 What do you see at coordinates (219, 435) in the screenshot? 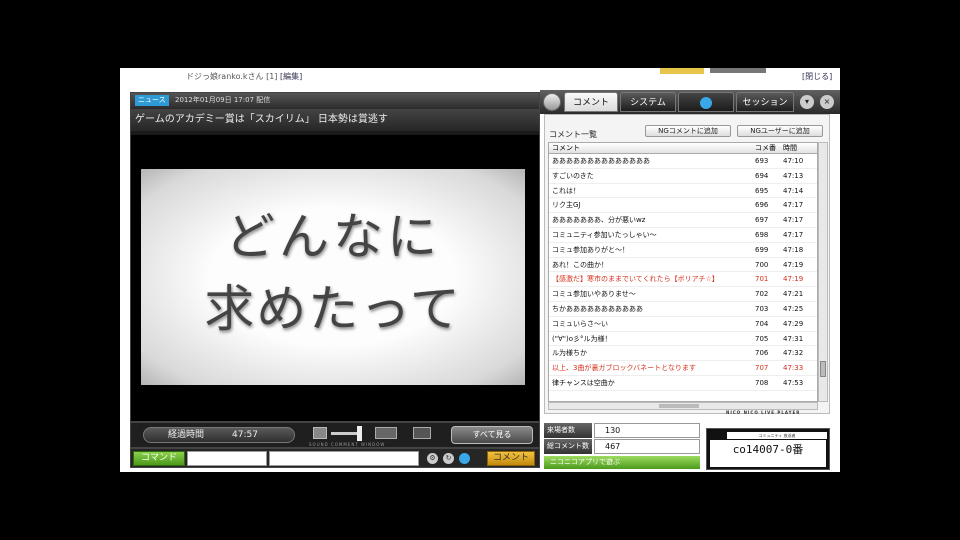
I see `elapsed-time: 経過時間 47:57` at bounding box center [219, 435].